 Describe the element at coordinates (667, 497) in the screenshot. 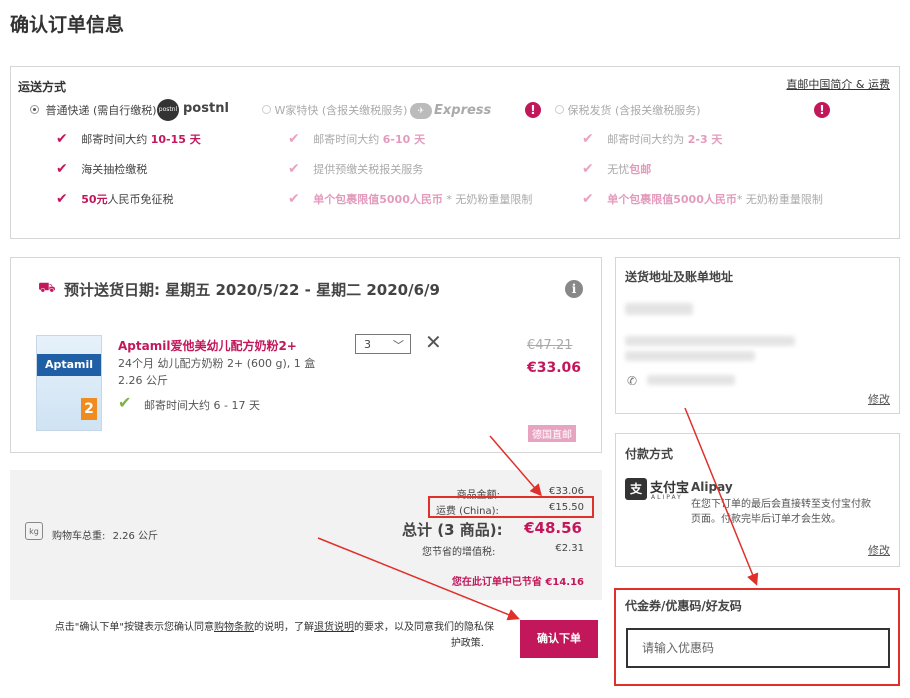

I see `alipay-logo-sub: ALIPAY` at that location.